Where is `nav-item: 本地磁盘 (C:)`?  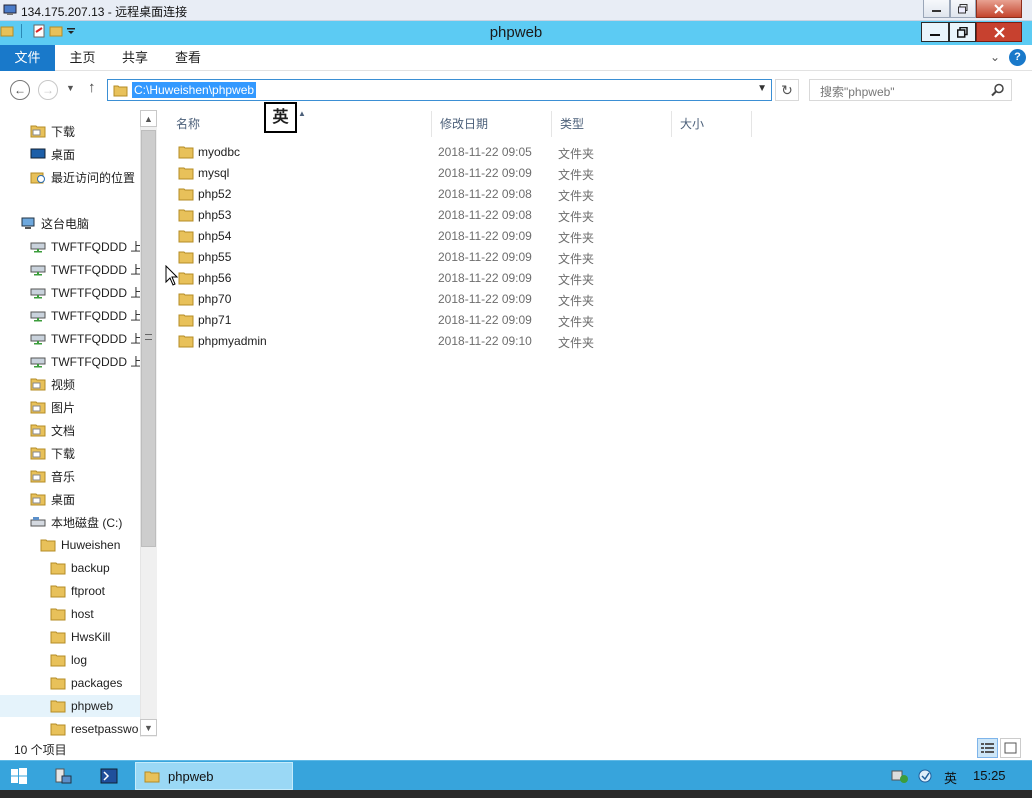 nav-item: 本地磁盘 (C:) is located at coordinates (76, 522).